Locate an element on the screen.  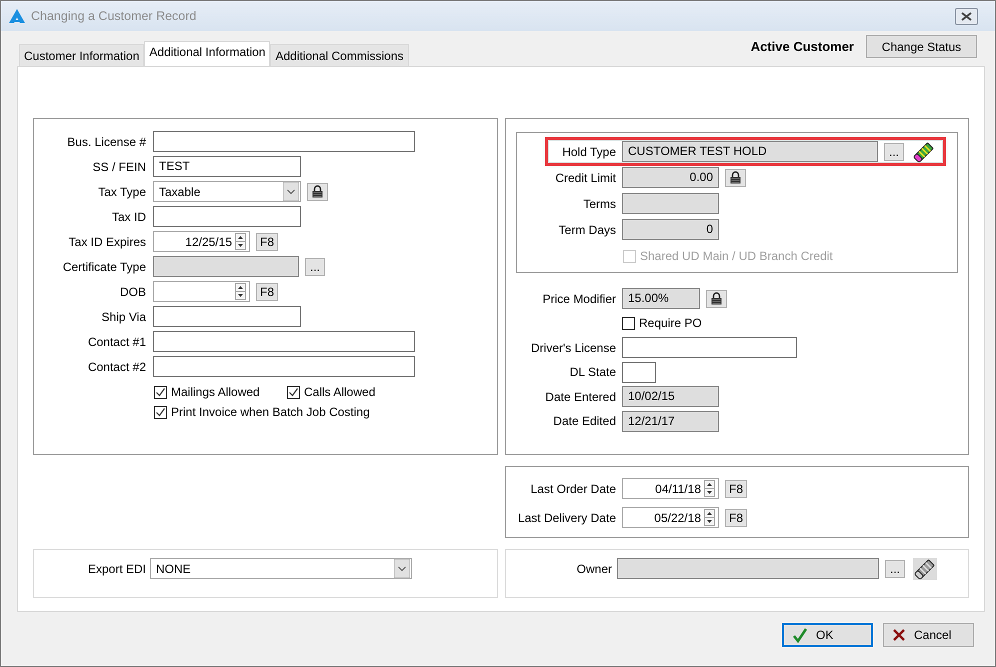
field-label: Hold Type is located at coordinates (588, 151).